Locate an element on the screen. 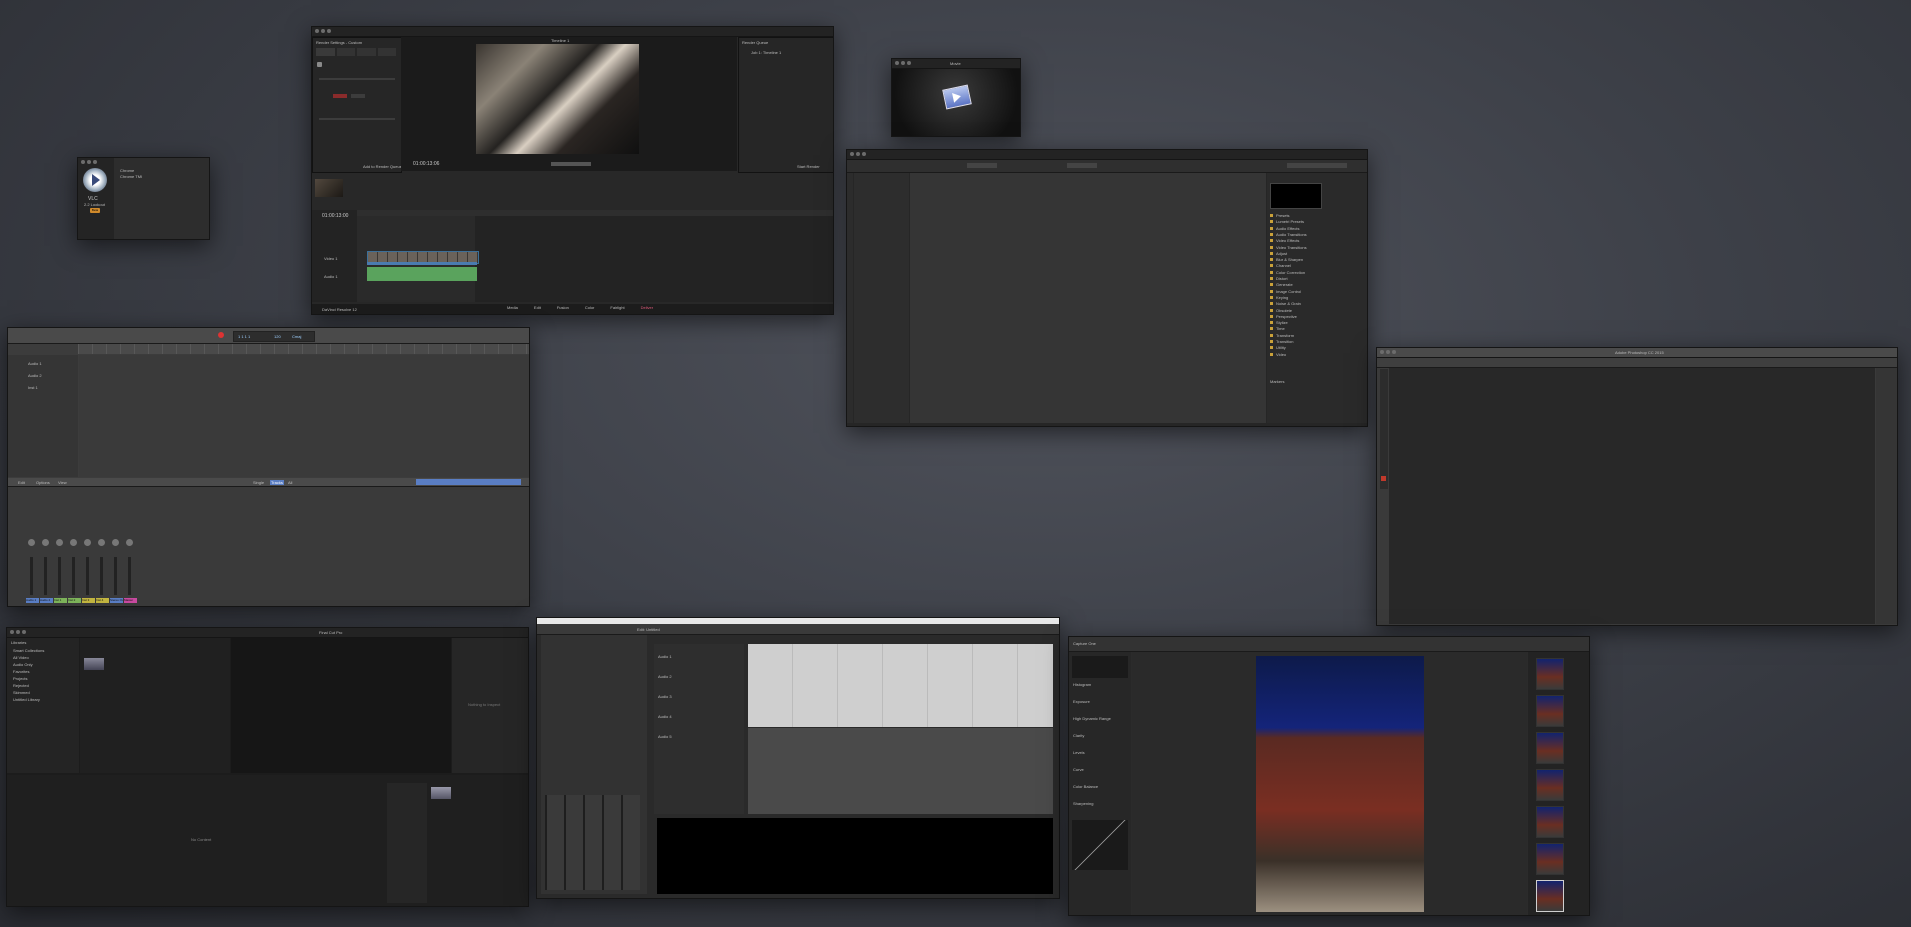  tool-section: Clarity is located at coordinates (1078, 735).